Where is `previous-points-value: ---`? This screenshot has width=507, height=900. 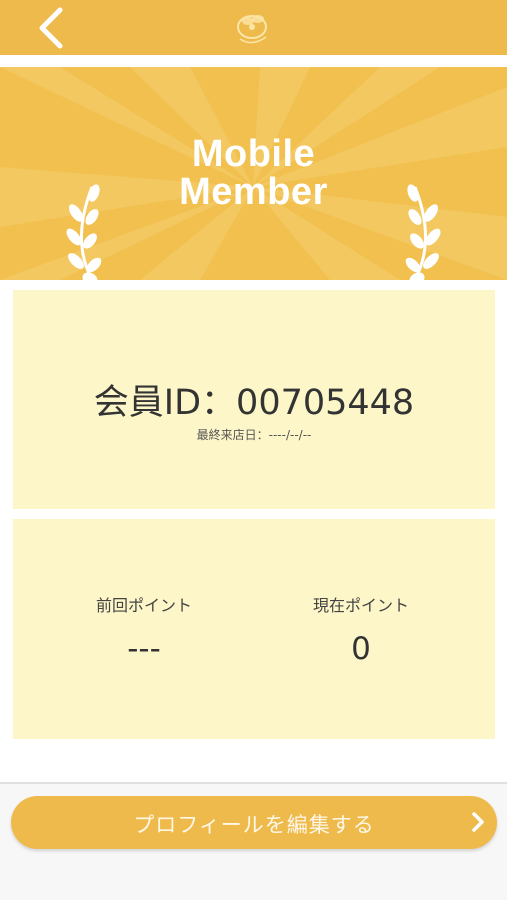
previous-points-value: --- is located at coordinates (144, 649).